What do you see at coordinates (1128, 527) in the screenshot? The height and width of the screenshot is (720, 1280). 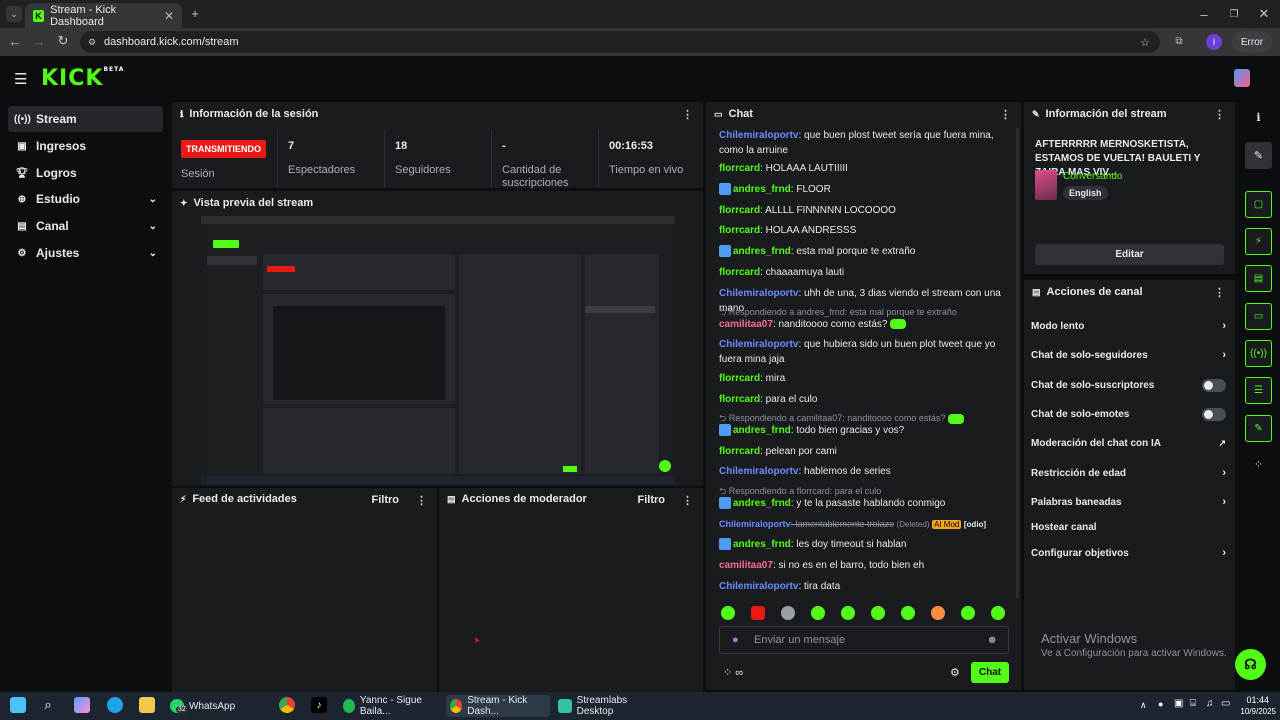 I see `action-host-channel: Hostear canal` at bounding box center [1128, 527].